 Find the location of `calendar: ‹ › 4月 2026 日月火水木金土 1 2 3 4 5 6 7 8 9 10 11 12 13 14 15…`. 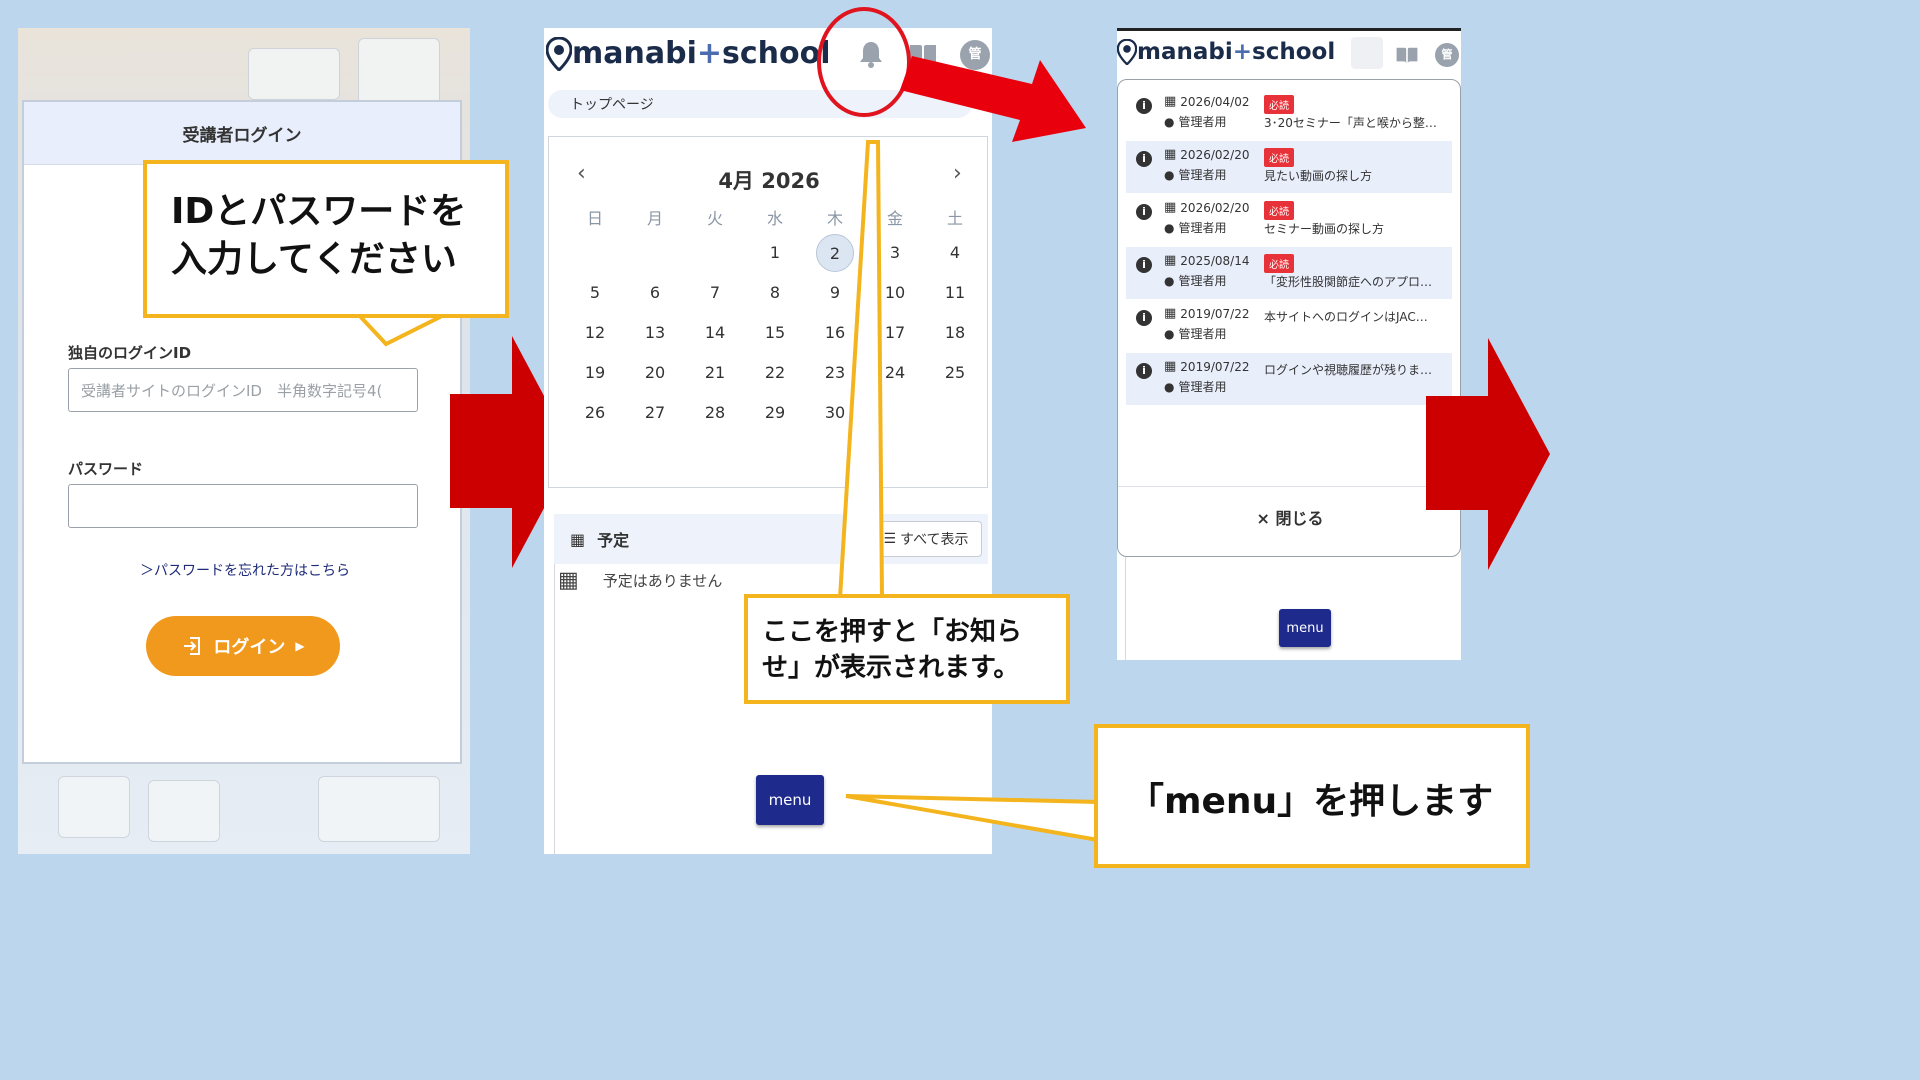

calendar: ‹ › 4月 2026 日月火水木金土 1 2 3 4 5 6 7 8 9 10 11 12 13 14 15… is located at coordinates (768, 312).